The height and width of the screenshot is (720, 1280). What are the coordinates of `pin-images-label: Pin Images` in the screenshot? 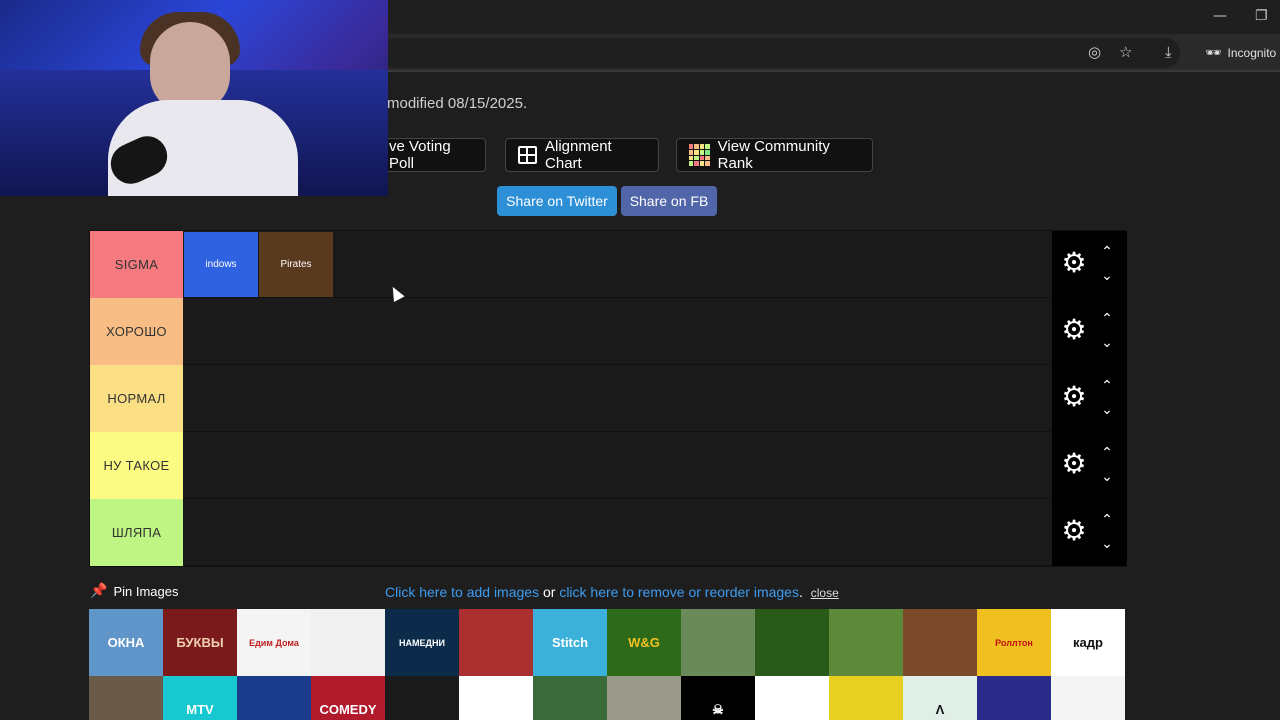 It's located at (146, 591).